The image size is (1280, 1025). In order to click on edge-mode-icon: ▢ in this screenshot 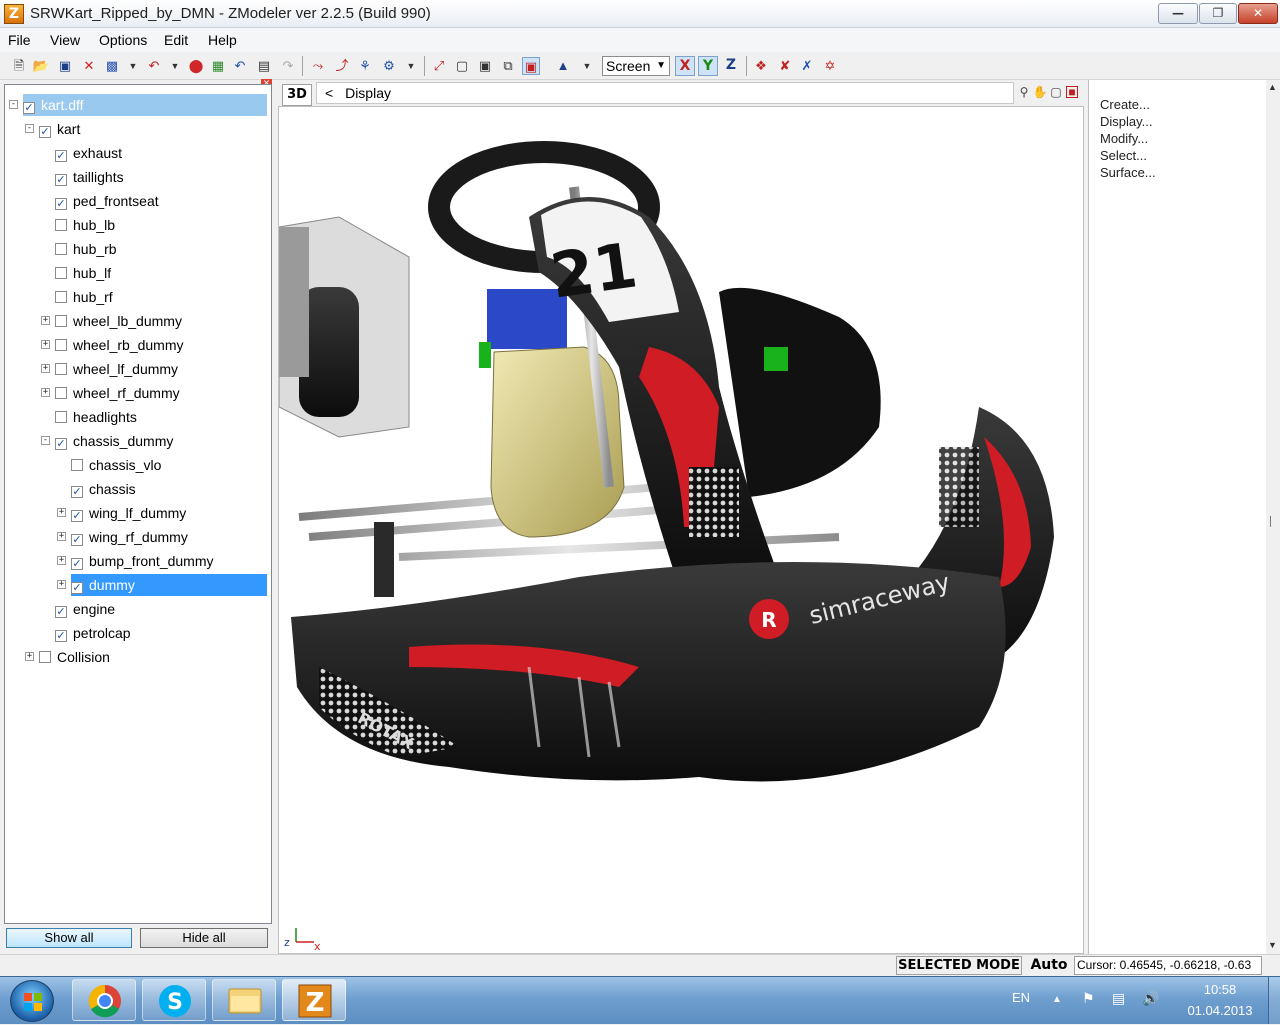, I will do `click(462, 66)`.